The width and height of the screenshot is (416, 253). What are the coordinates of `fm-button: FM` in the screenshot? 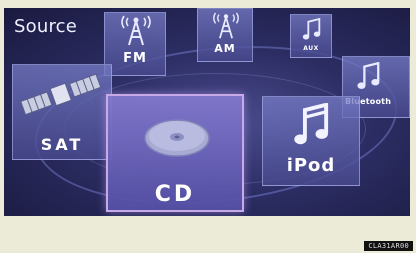 It's located at (135, 44).